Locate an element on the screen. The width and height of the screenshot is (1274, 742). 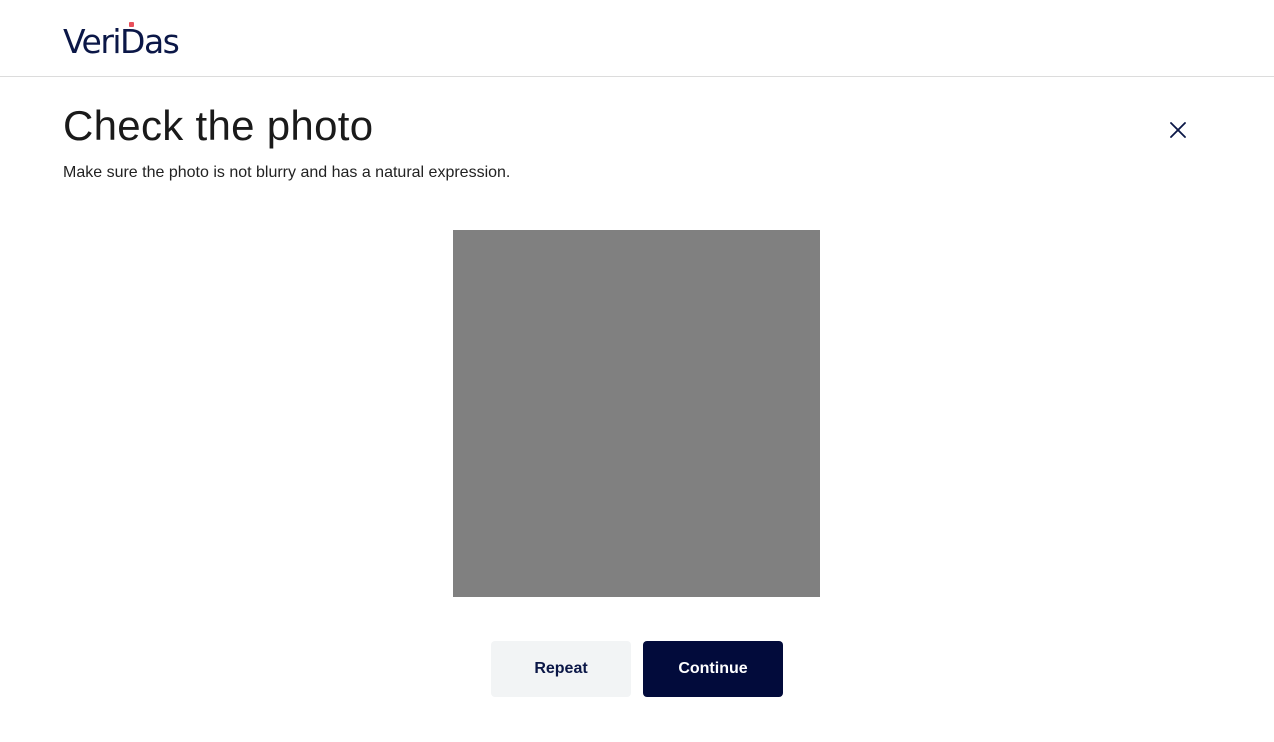
veridas-logo: VeriDas is located at coordinates (121, 39).